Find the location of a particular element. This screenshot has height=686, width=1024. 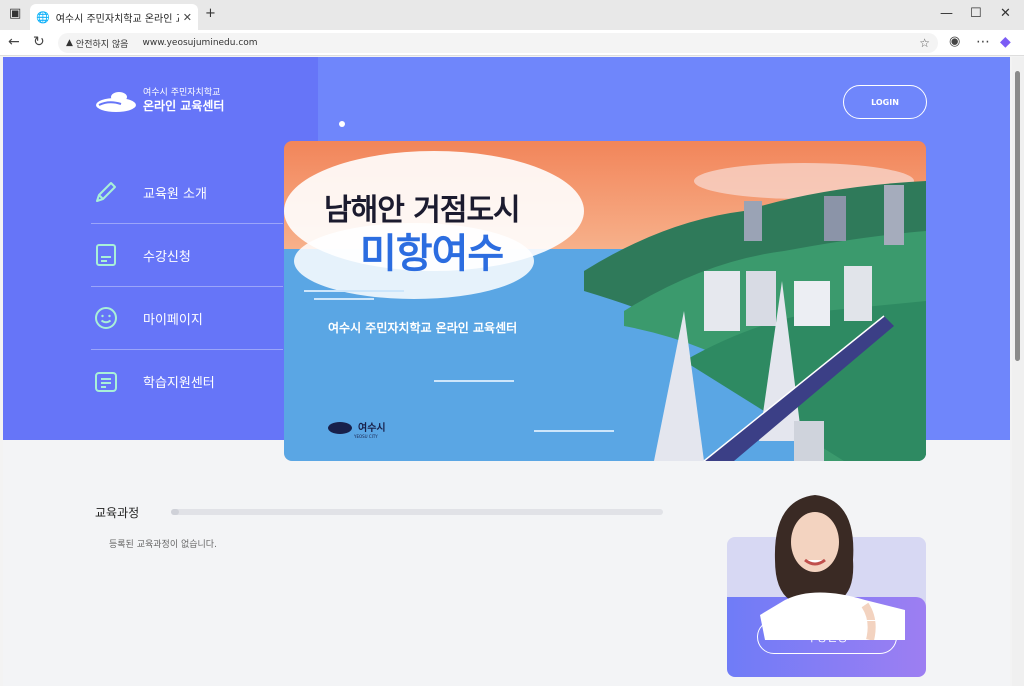

menu-item-label: 수강신청 is located at coordinates (167, 257).